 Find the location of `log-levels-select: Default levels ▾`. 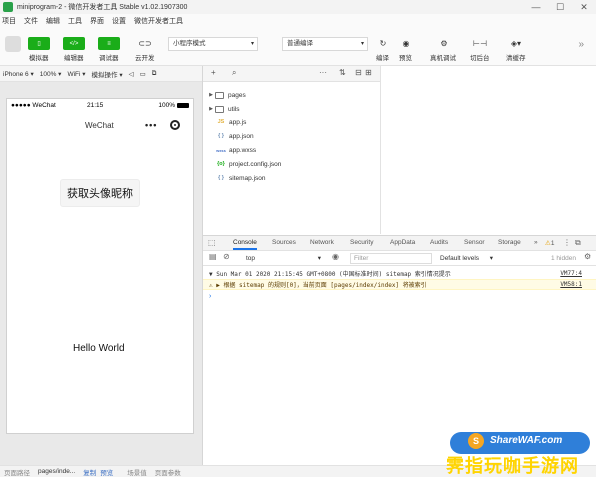

log-levels-select: Default levels ▾ is located at coordinates (465, 258).